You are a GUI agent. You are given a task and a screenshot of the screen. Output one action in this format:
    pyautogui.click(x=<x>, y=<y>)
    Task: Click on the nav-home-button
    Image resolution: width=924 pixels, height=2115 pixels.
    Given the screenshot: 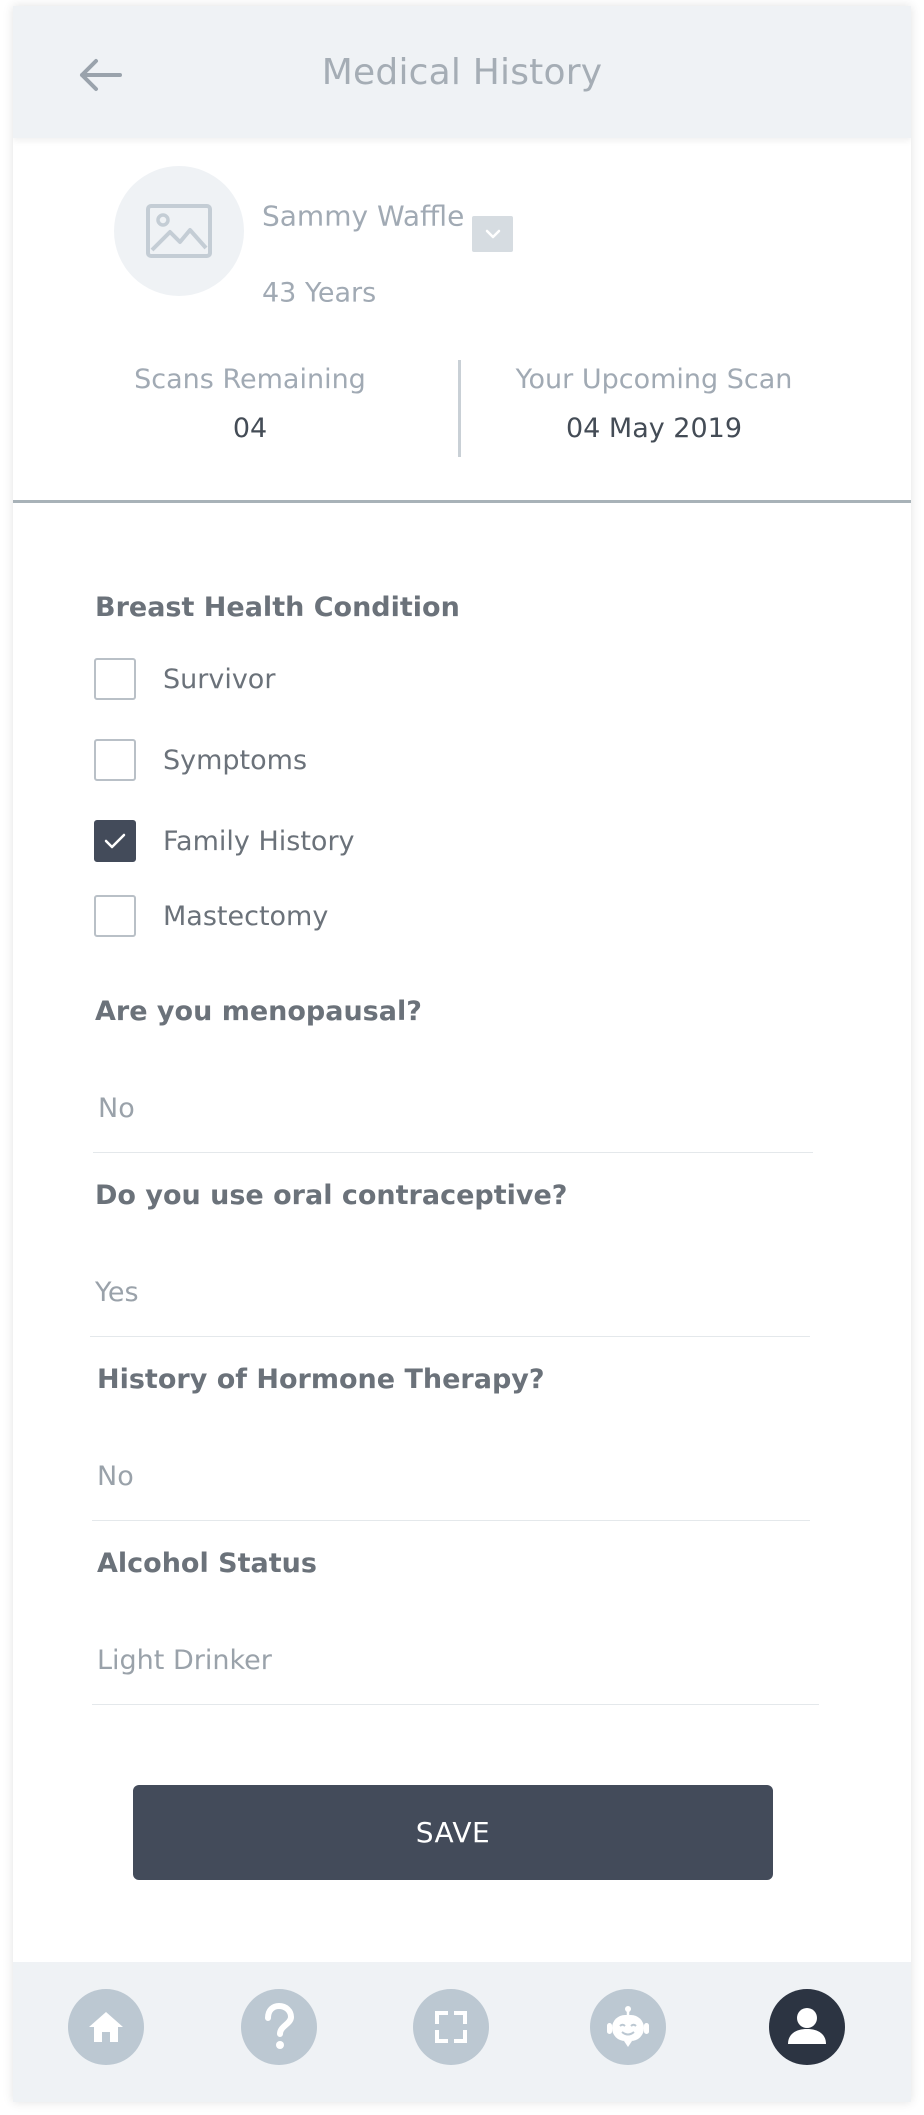 What is the action you would take?
    pyautogui.click(x=106, y=2027)
    